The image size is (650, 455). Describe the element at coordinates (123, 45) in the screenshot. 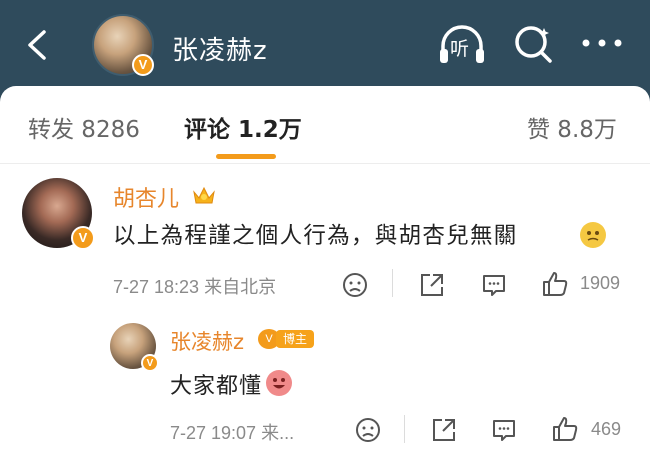

I see `header-avatar: V` at that location.